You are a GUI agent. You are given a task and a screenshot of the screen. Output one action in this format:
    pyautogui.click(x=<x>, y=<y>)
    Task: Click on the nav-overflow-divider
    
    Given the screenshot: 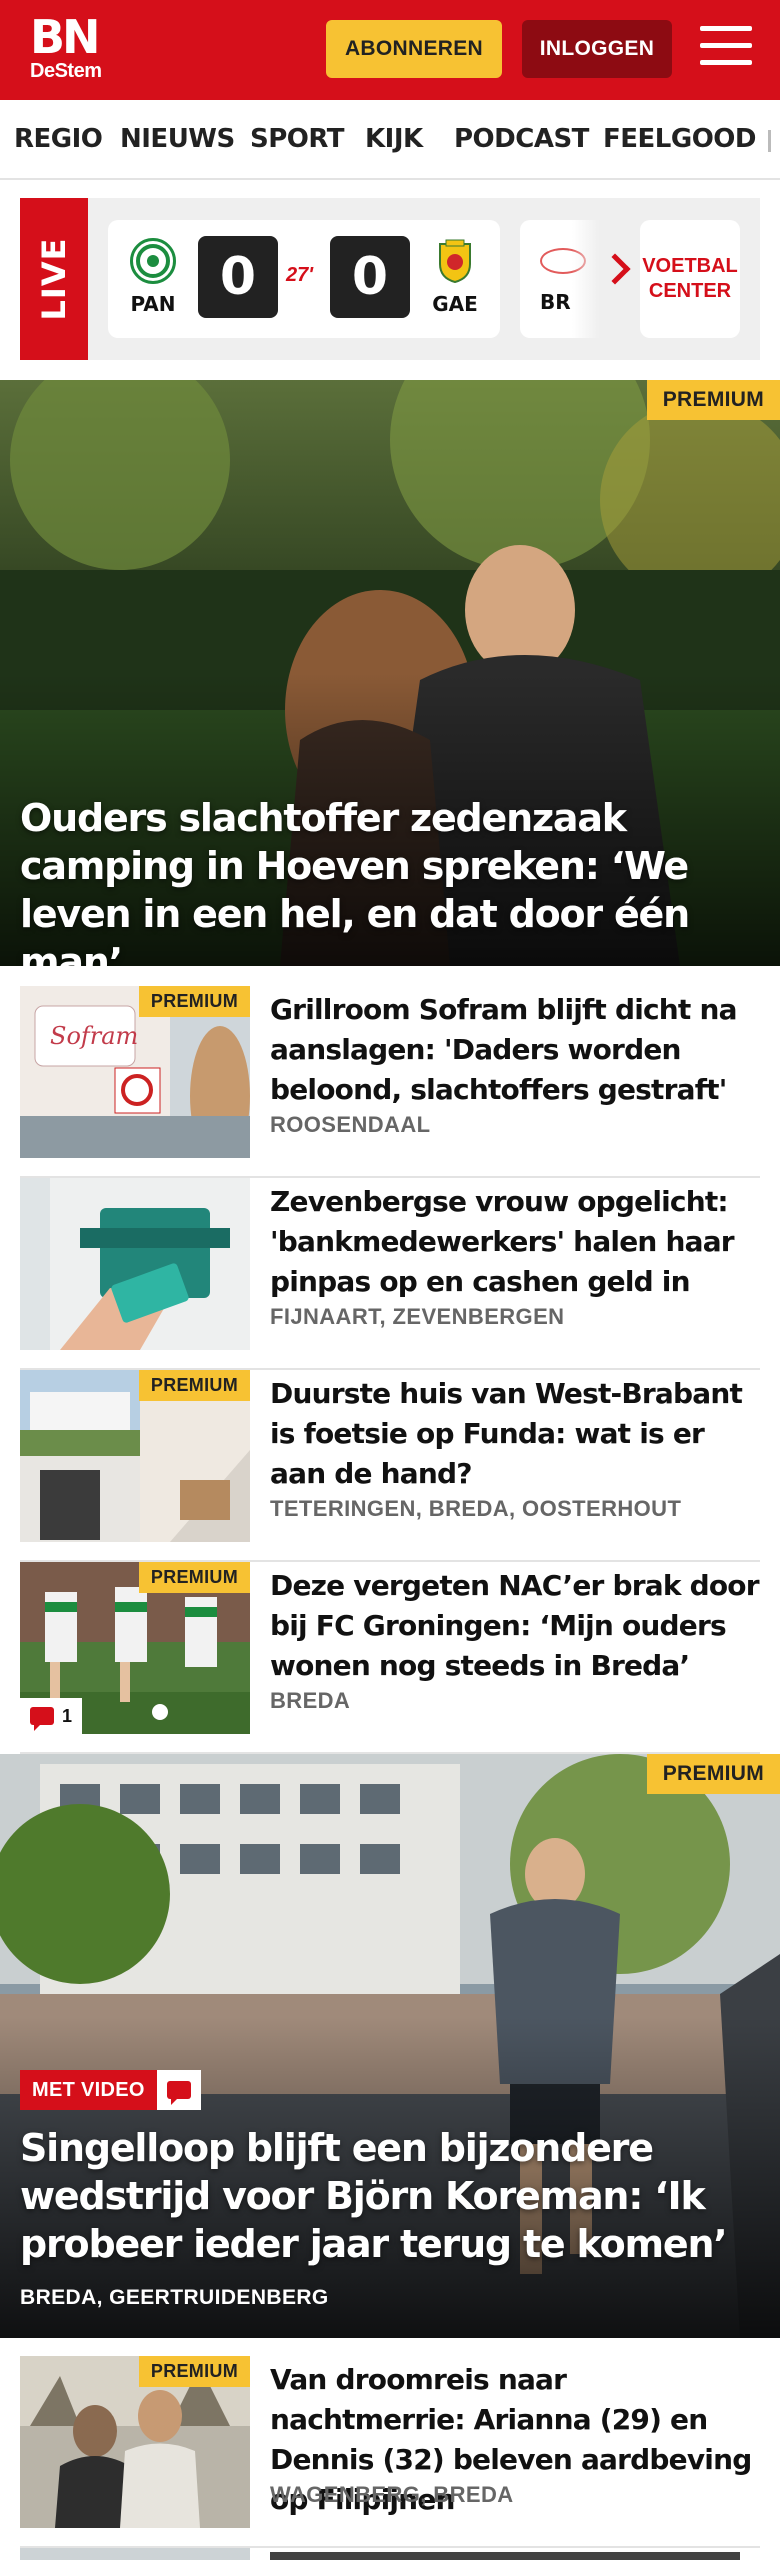 What is the action you would take?
    pyautogui.click(x=769, y=141)
    